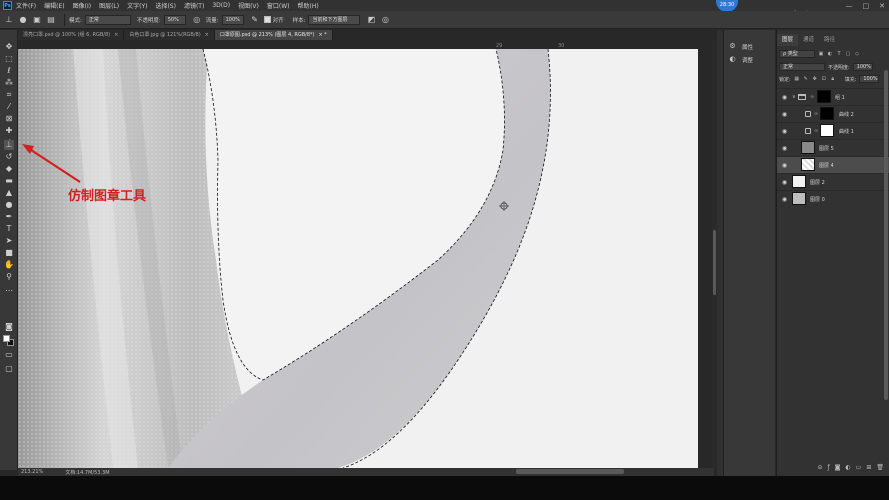 The image size is (889, 500). I want to click on hand-tool-icon: ✋, so click(9, 265).